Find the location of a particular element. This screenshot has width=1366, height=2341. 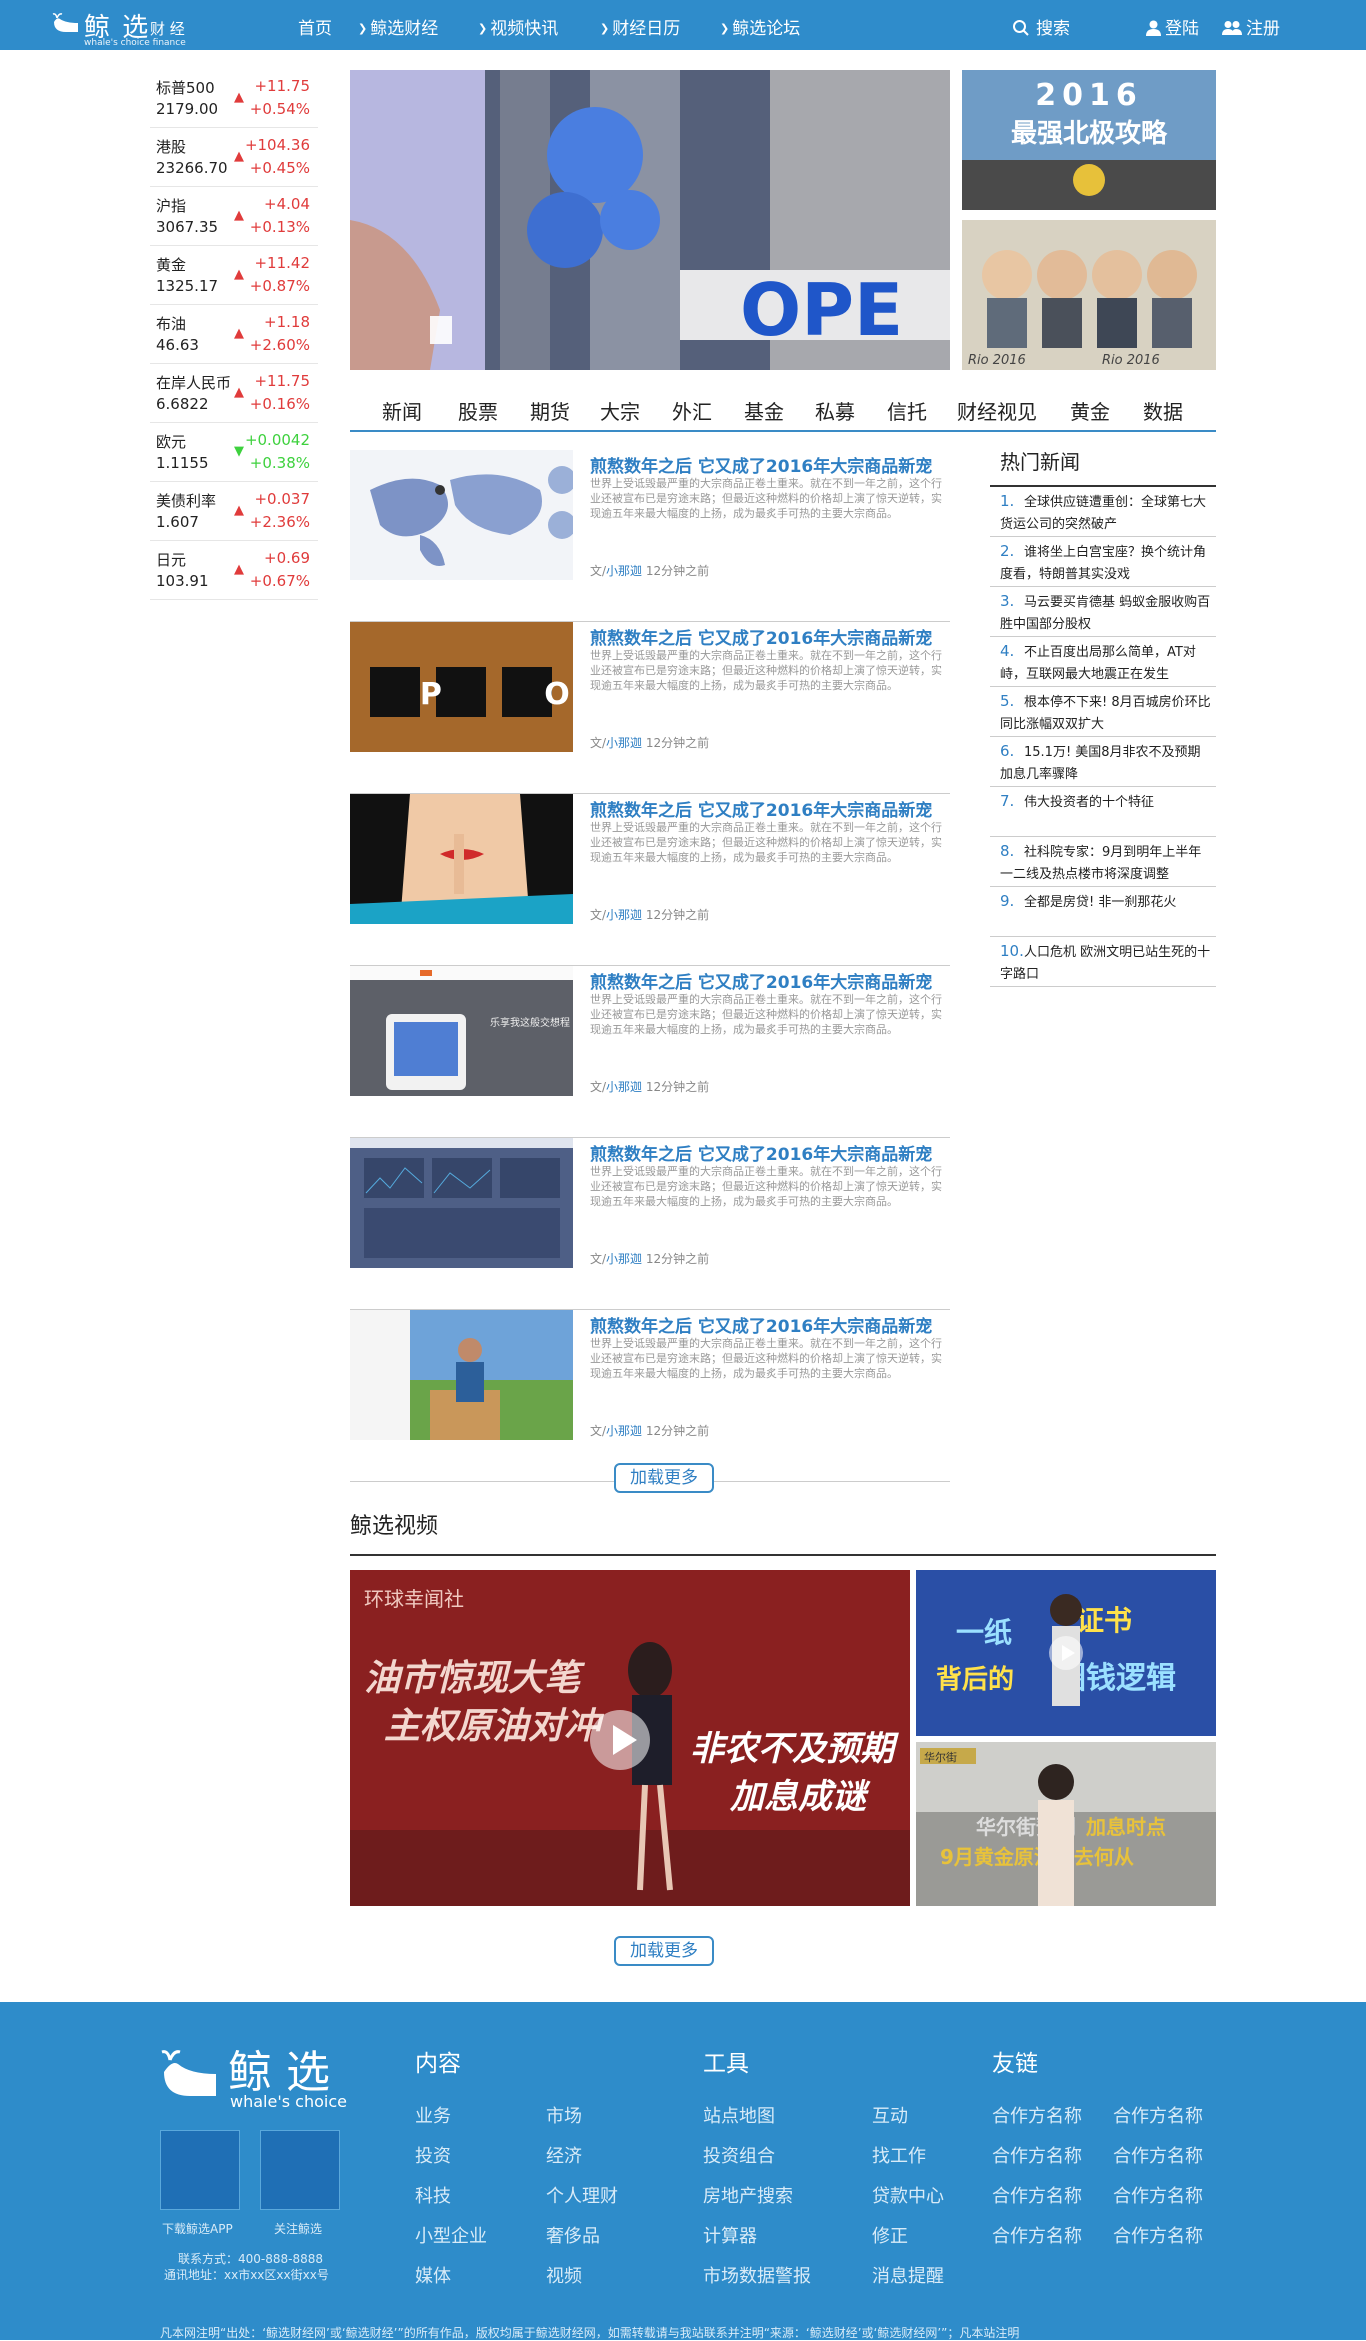

news-thumbnail: I P O is located at coordinates (461, 687).